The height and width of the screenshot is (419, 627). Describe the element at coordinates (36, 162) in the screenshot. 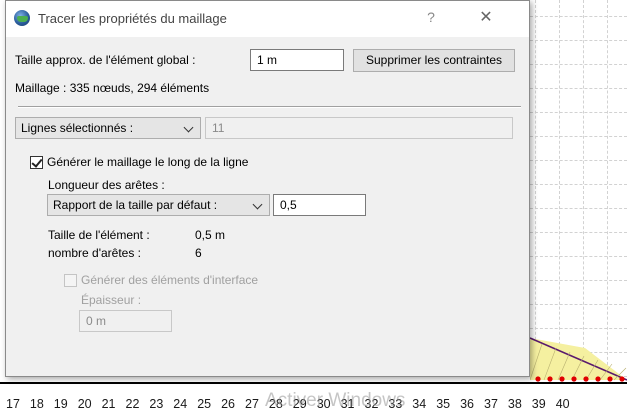

I see `generate-along-line-checkbox` at that location.